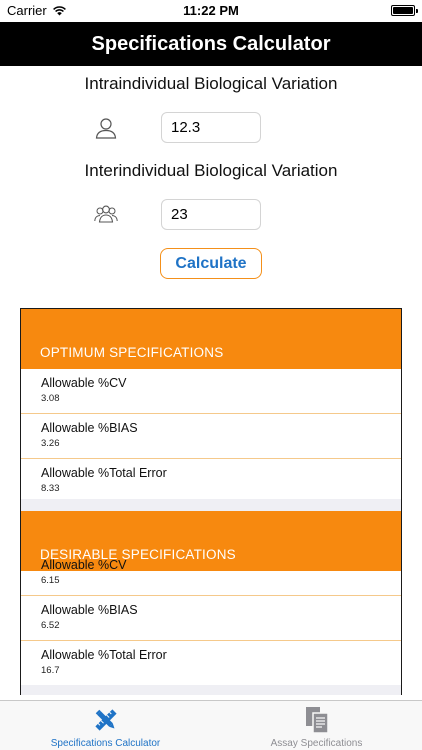  Describe the element at coordinates (106, 128) in the screenshot. I see `person-icon` at that location.